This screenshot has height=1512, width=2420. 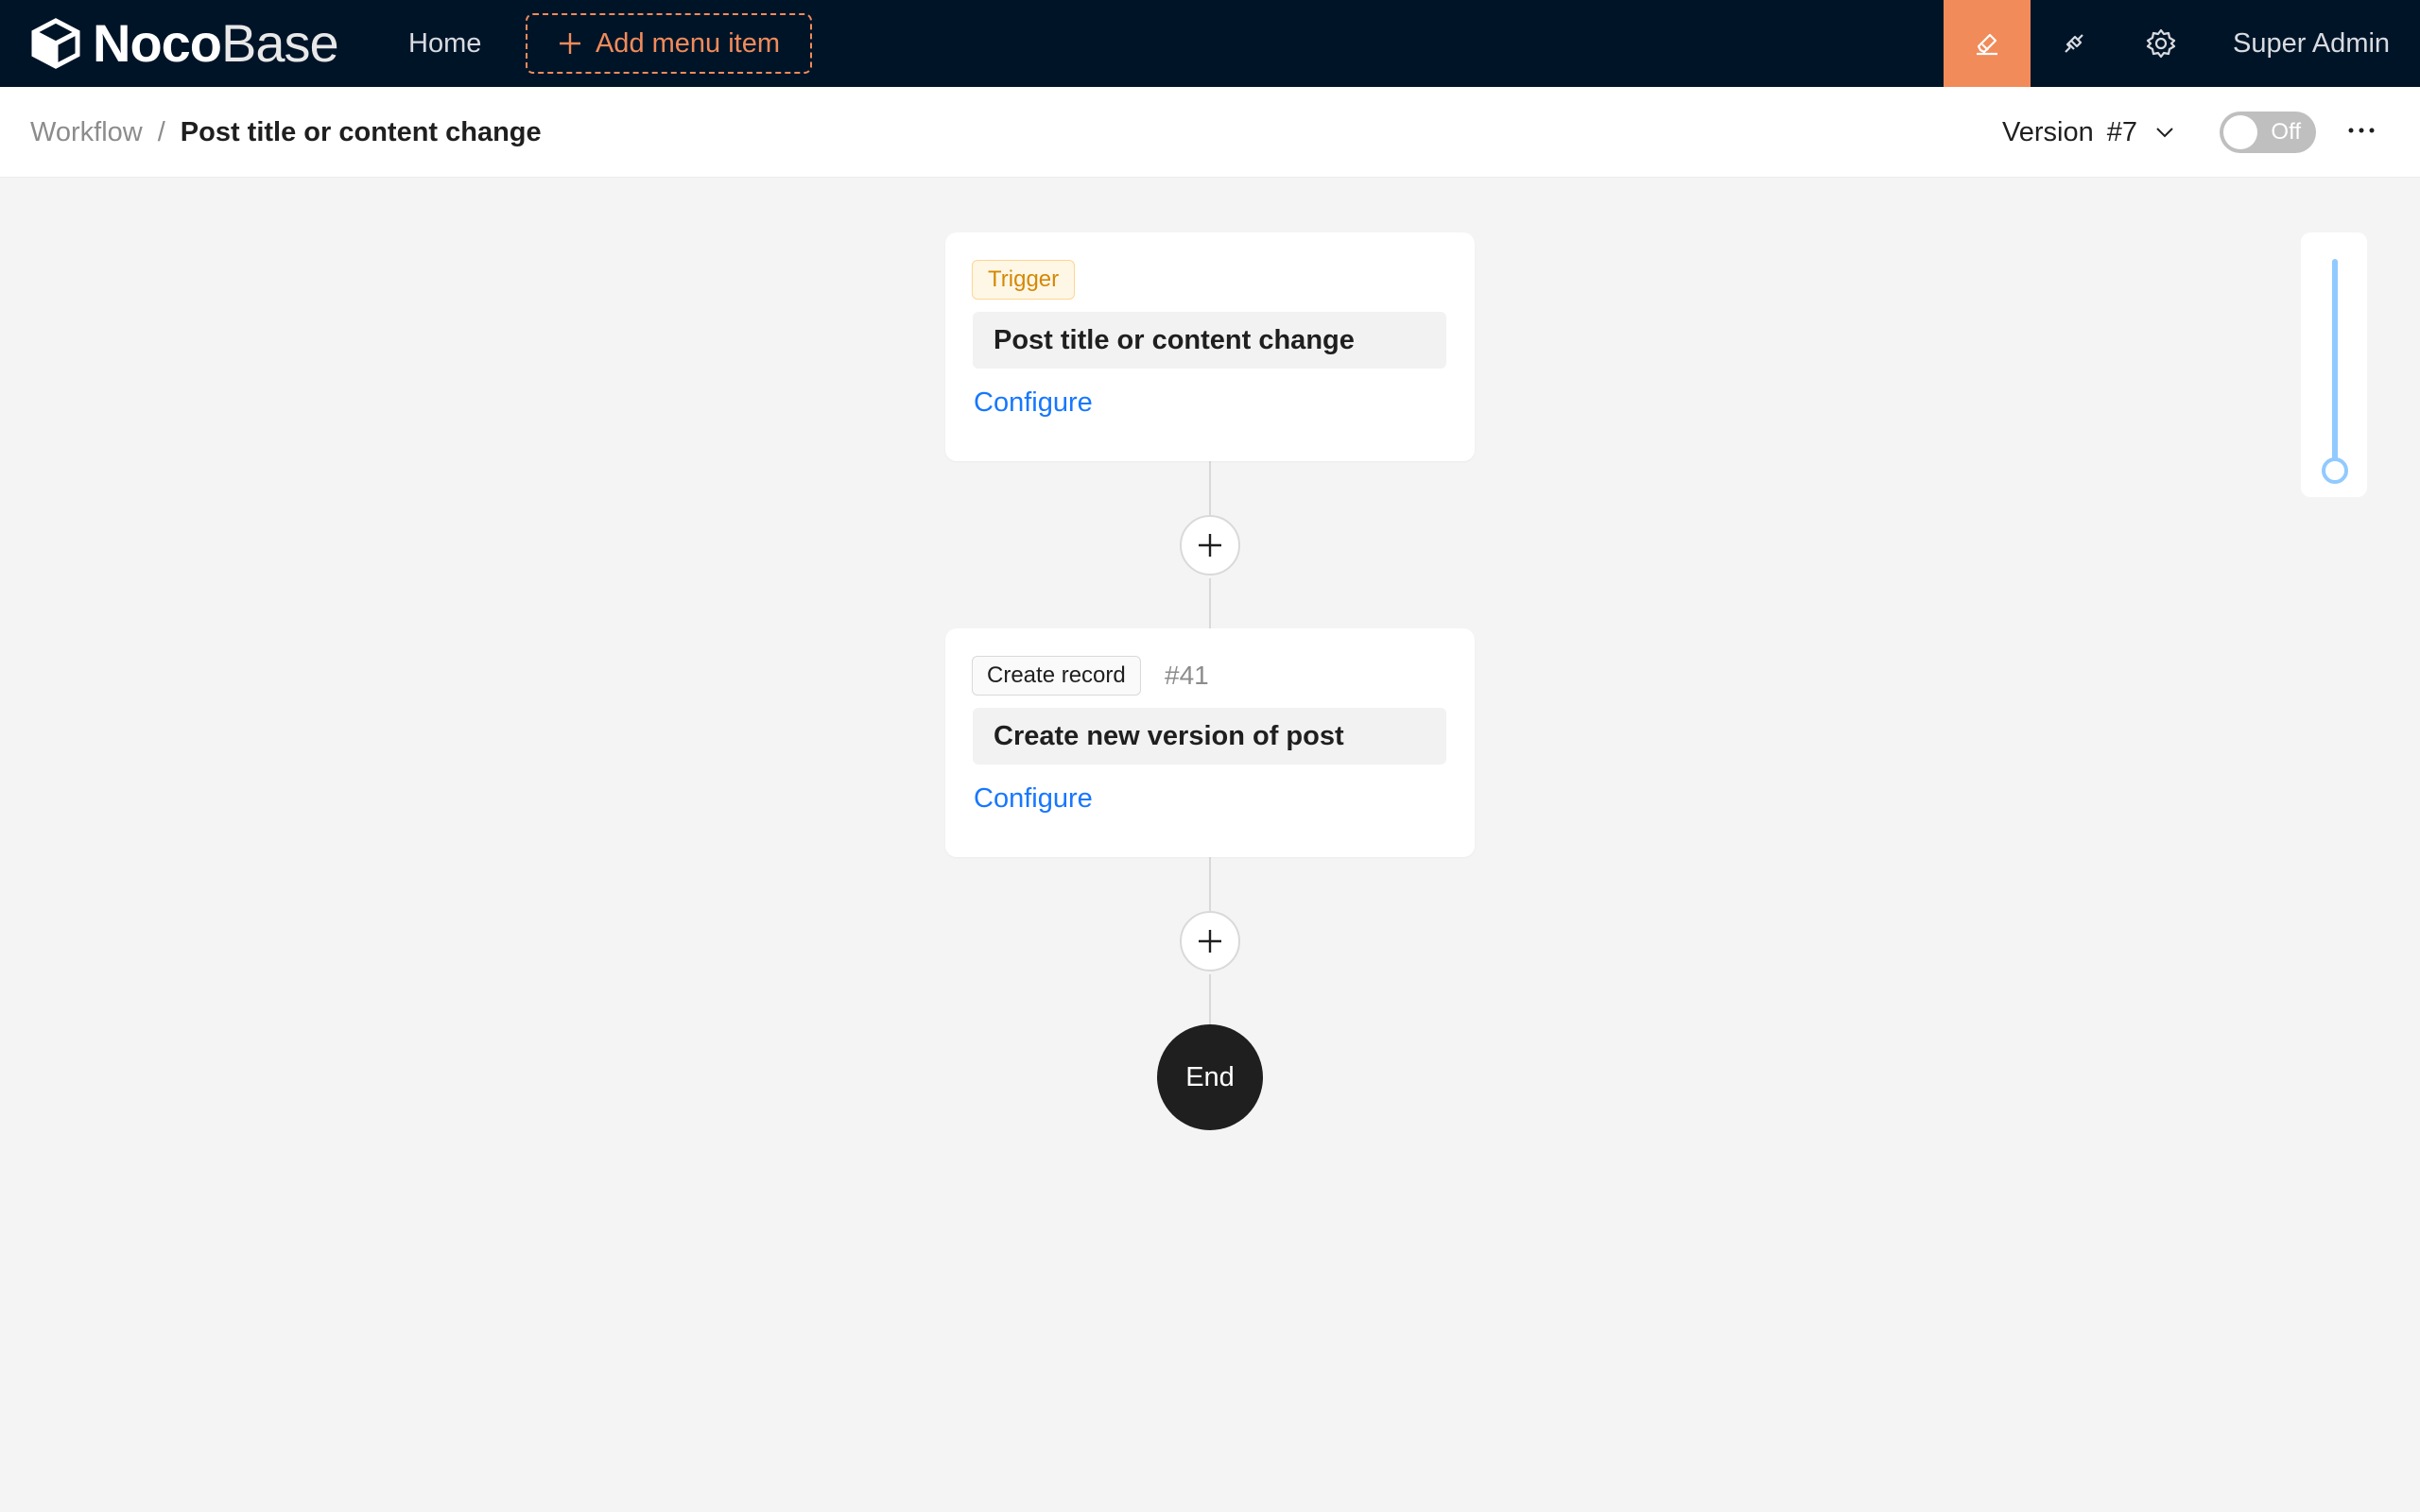 What do you see at coordinates (2311, 43) in the screenshot?
I see `user-menu: Super Admin` at bounding box center [2311, 43].